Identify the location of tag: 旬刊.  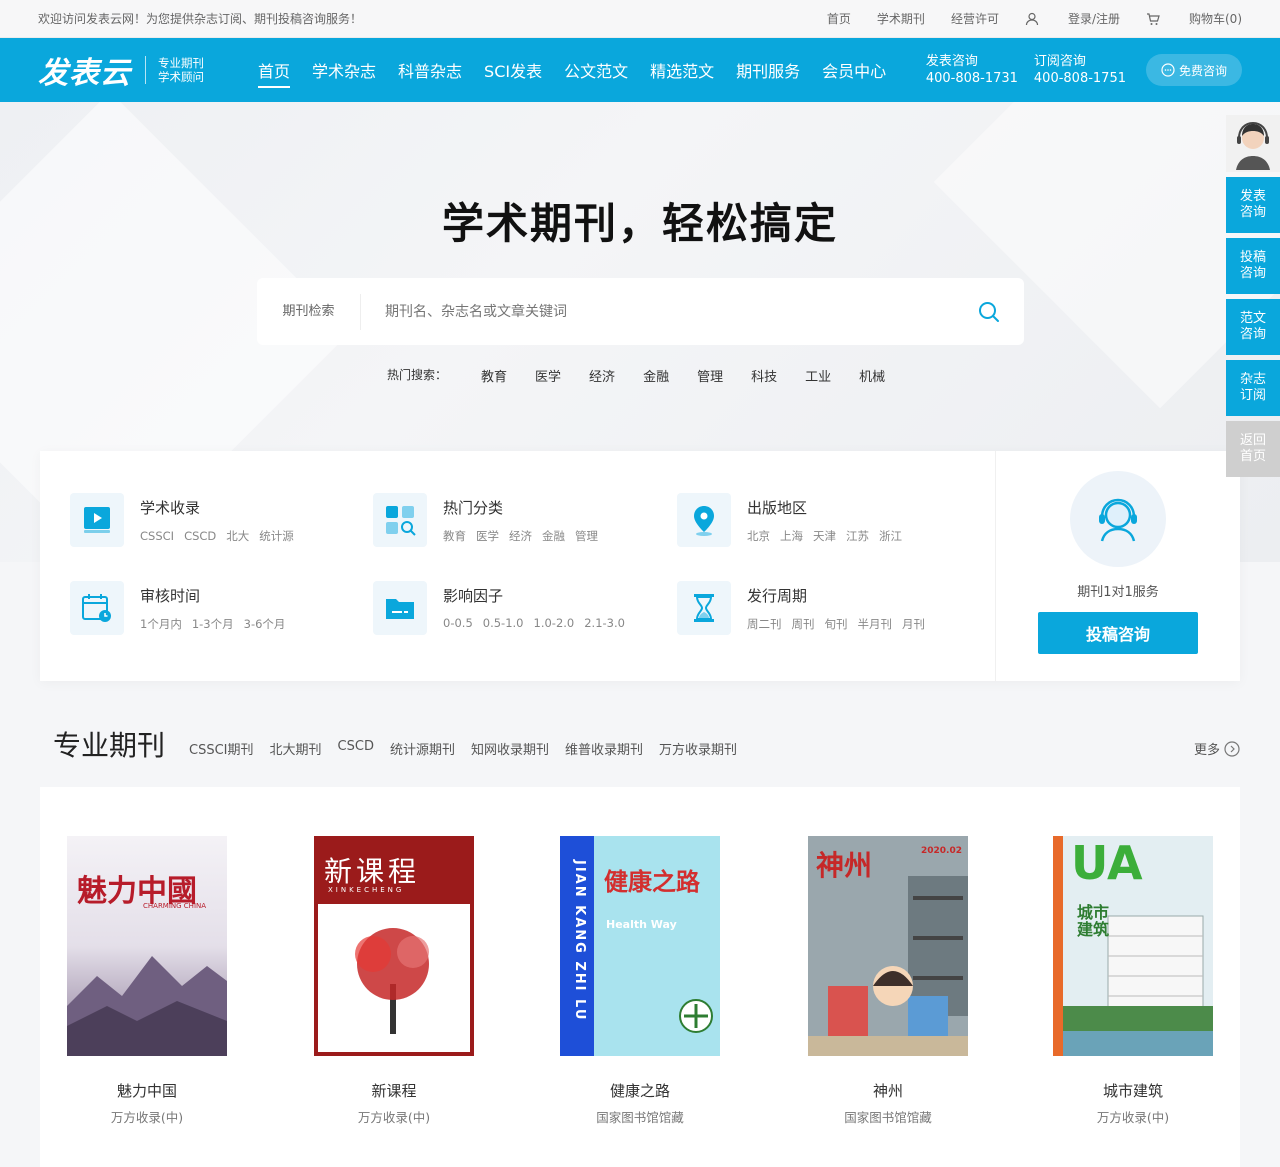
(836, 624).